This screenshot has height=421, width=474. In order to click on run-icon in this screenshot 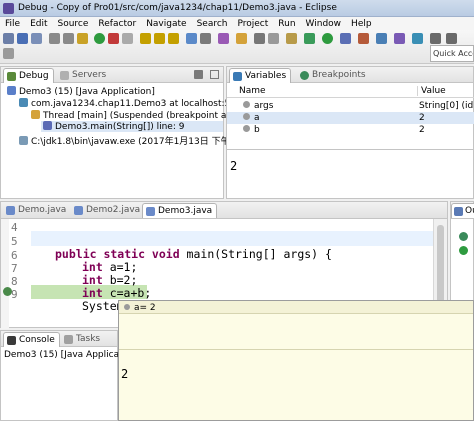, I will do `click(327, 38)`.